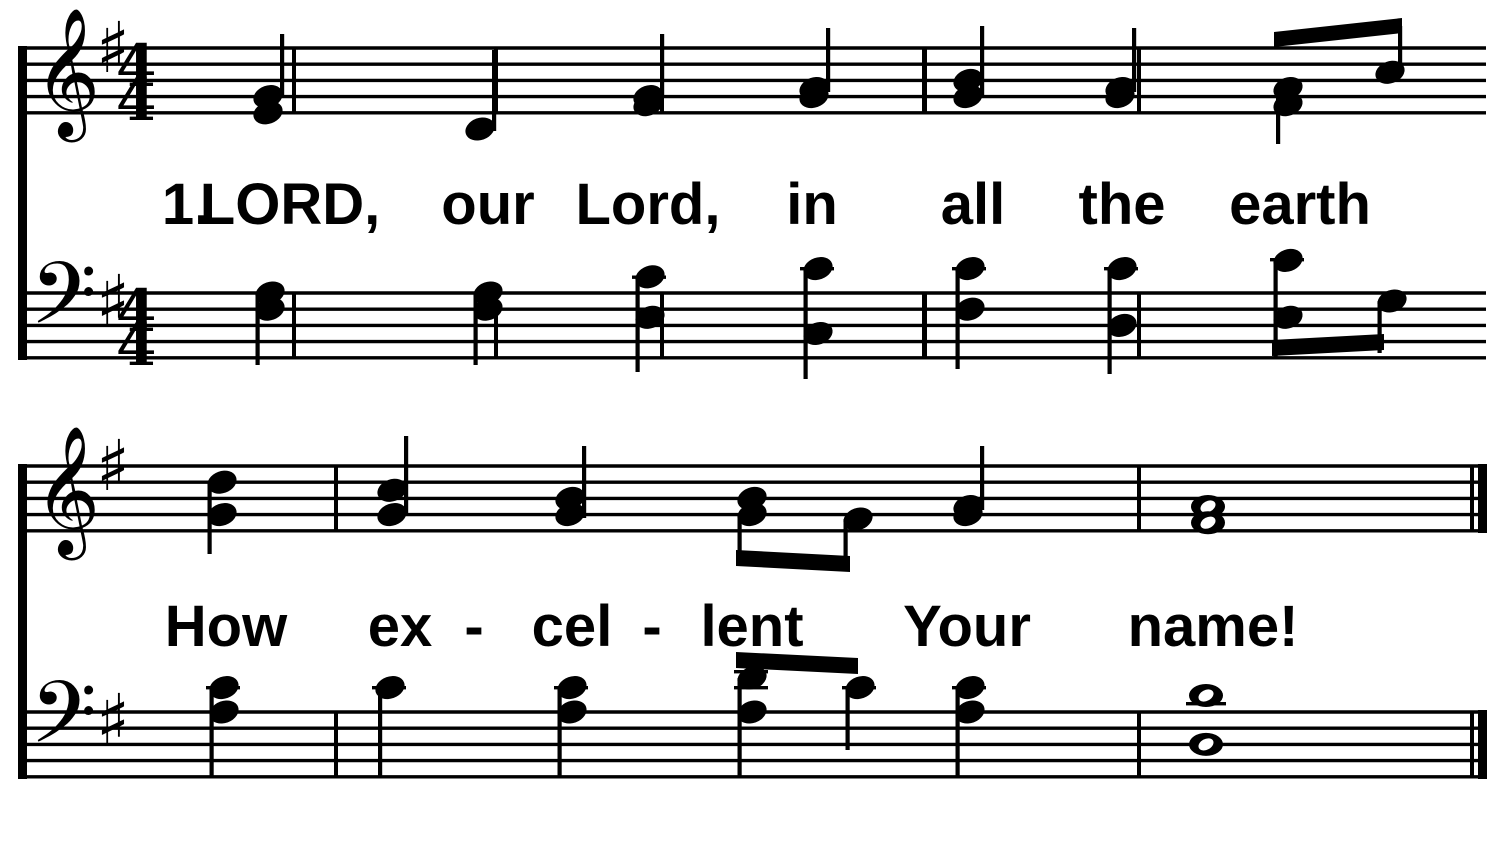  Describe the element at coordinates (973, 204) in the screenshot. I see `lyric-syllable: all` at that location.